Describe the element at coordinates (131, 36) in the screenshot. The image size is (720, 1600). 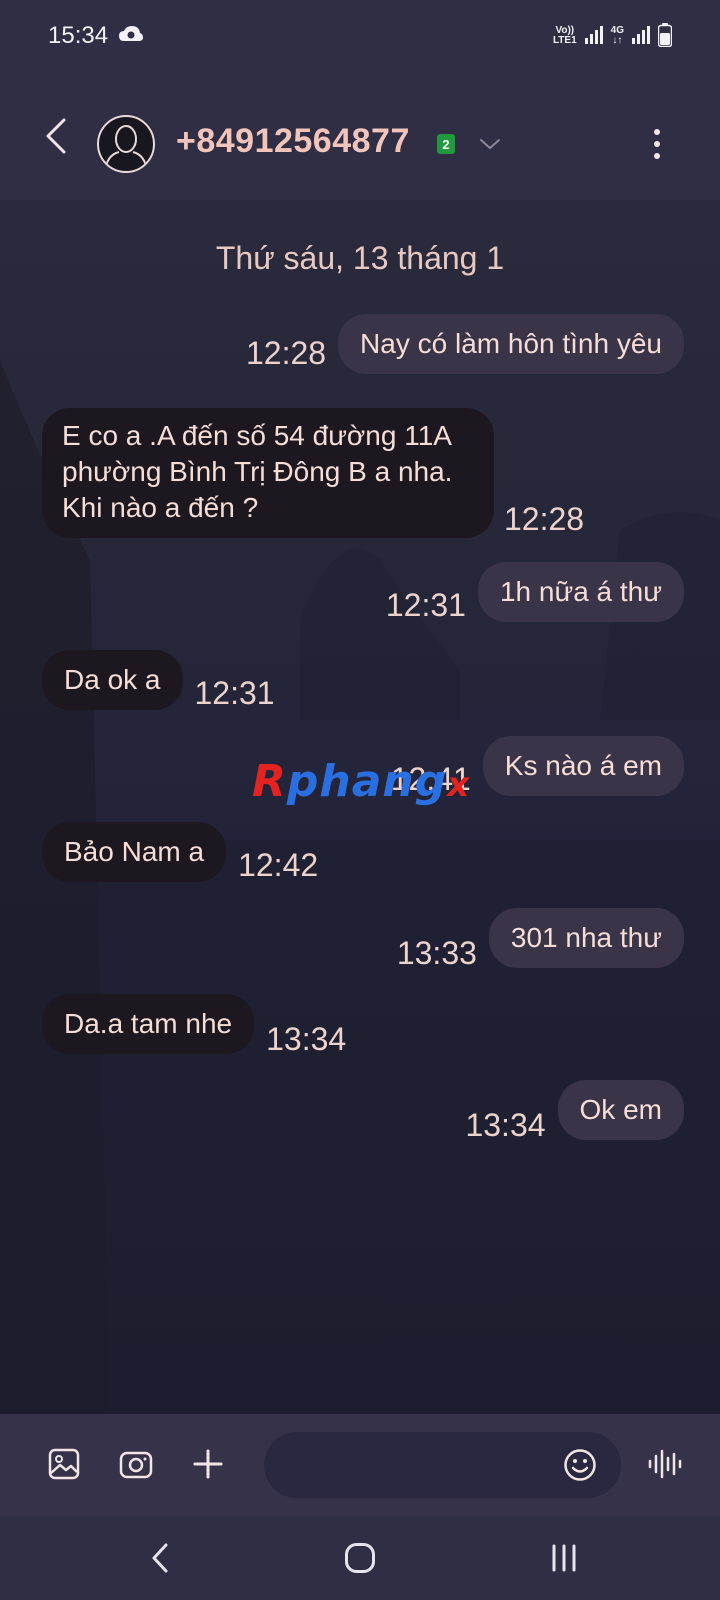
I see `cloud-sync-icon` at that location.